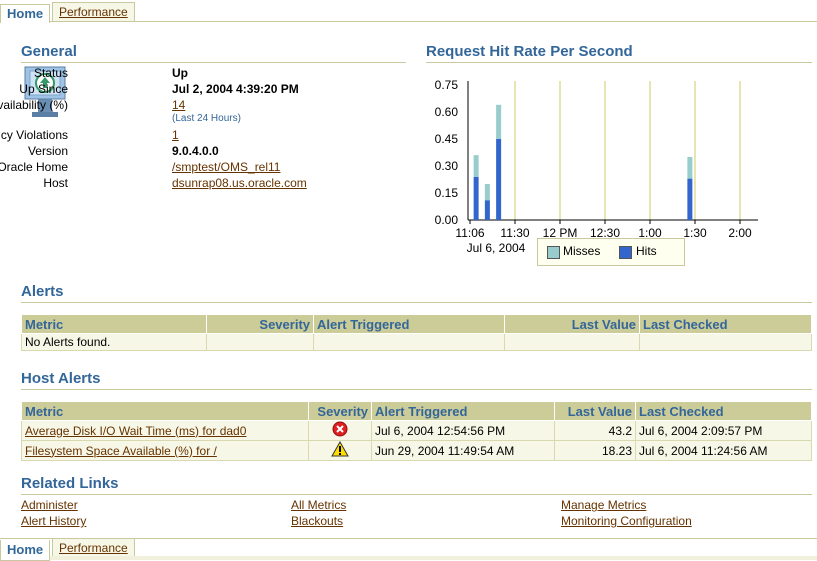 The height and width of the screenshot is (561, 817). Describe the element at coordinates (239, 183) in the screenshot. I see `host-link: dsunrap08.us.oracle.com` at that location.